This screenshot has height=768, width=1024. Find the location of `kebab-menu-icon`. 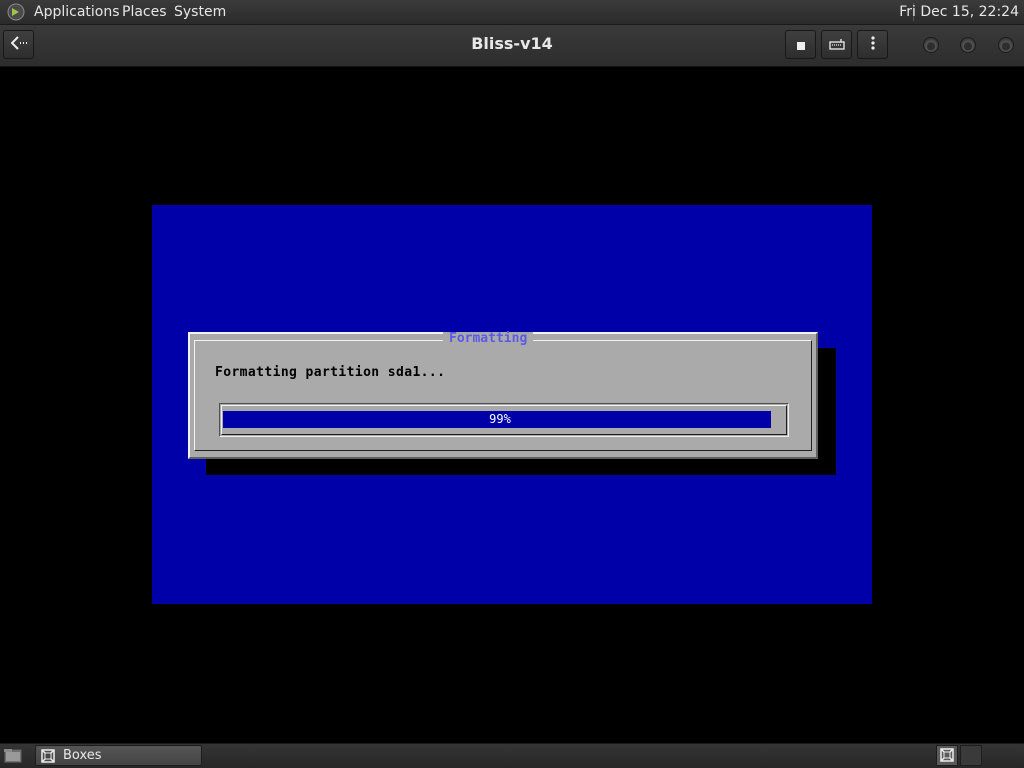

kebab-menu-icon is located at coordinates (872, 44).